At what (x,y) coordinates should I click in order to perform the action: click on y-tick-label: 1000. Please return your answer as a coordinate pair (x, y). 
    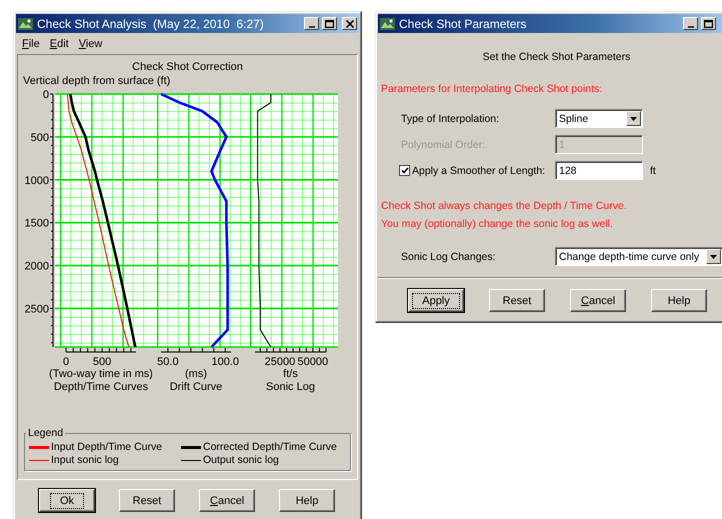
    Looking at the image, I should click on (36, 180).